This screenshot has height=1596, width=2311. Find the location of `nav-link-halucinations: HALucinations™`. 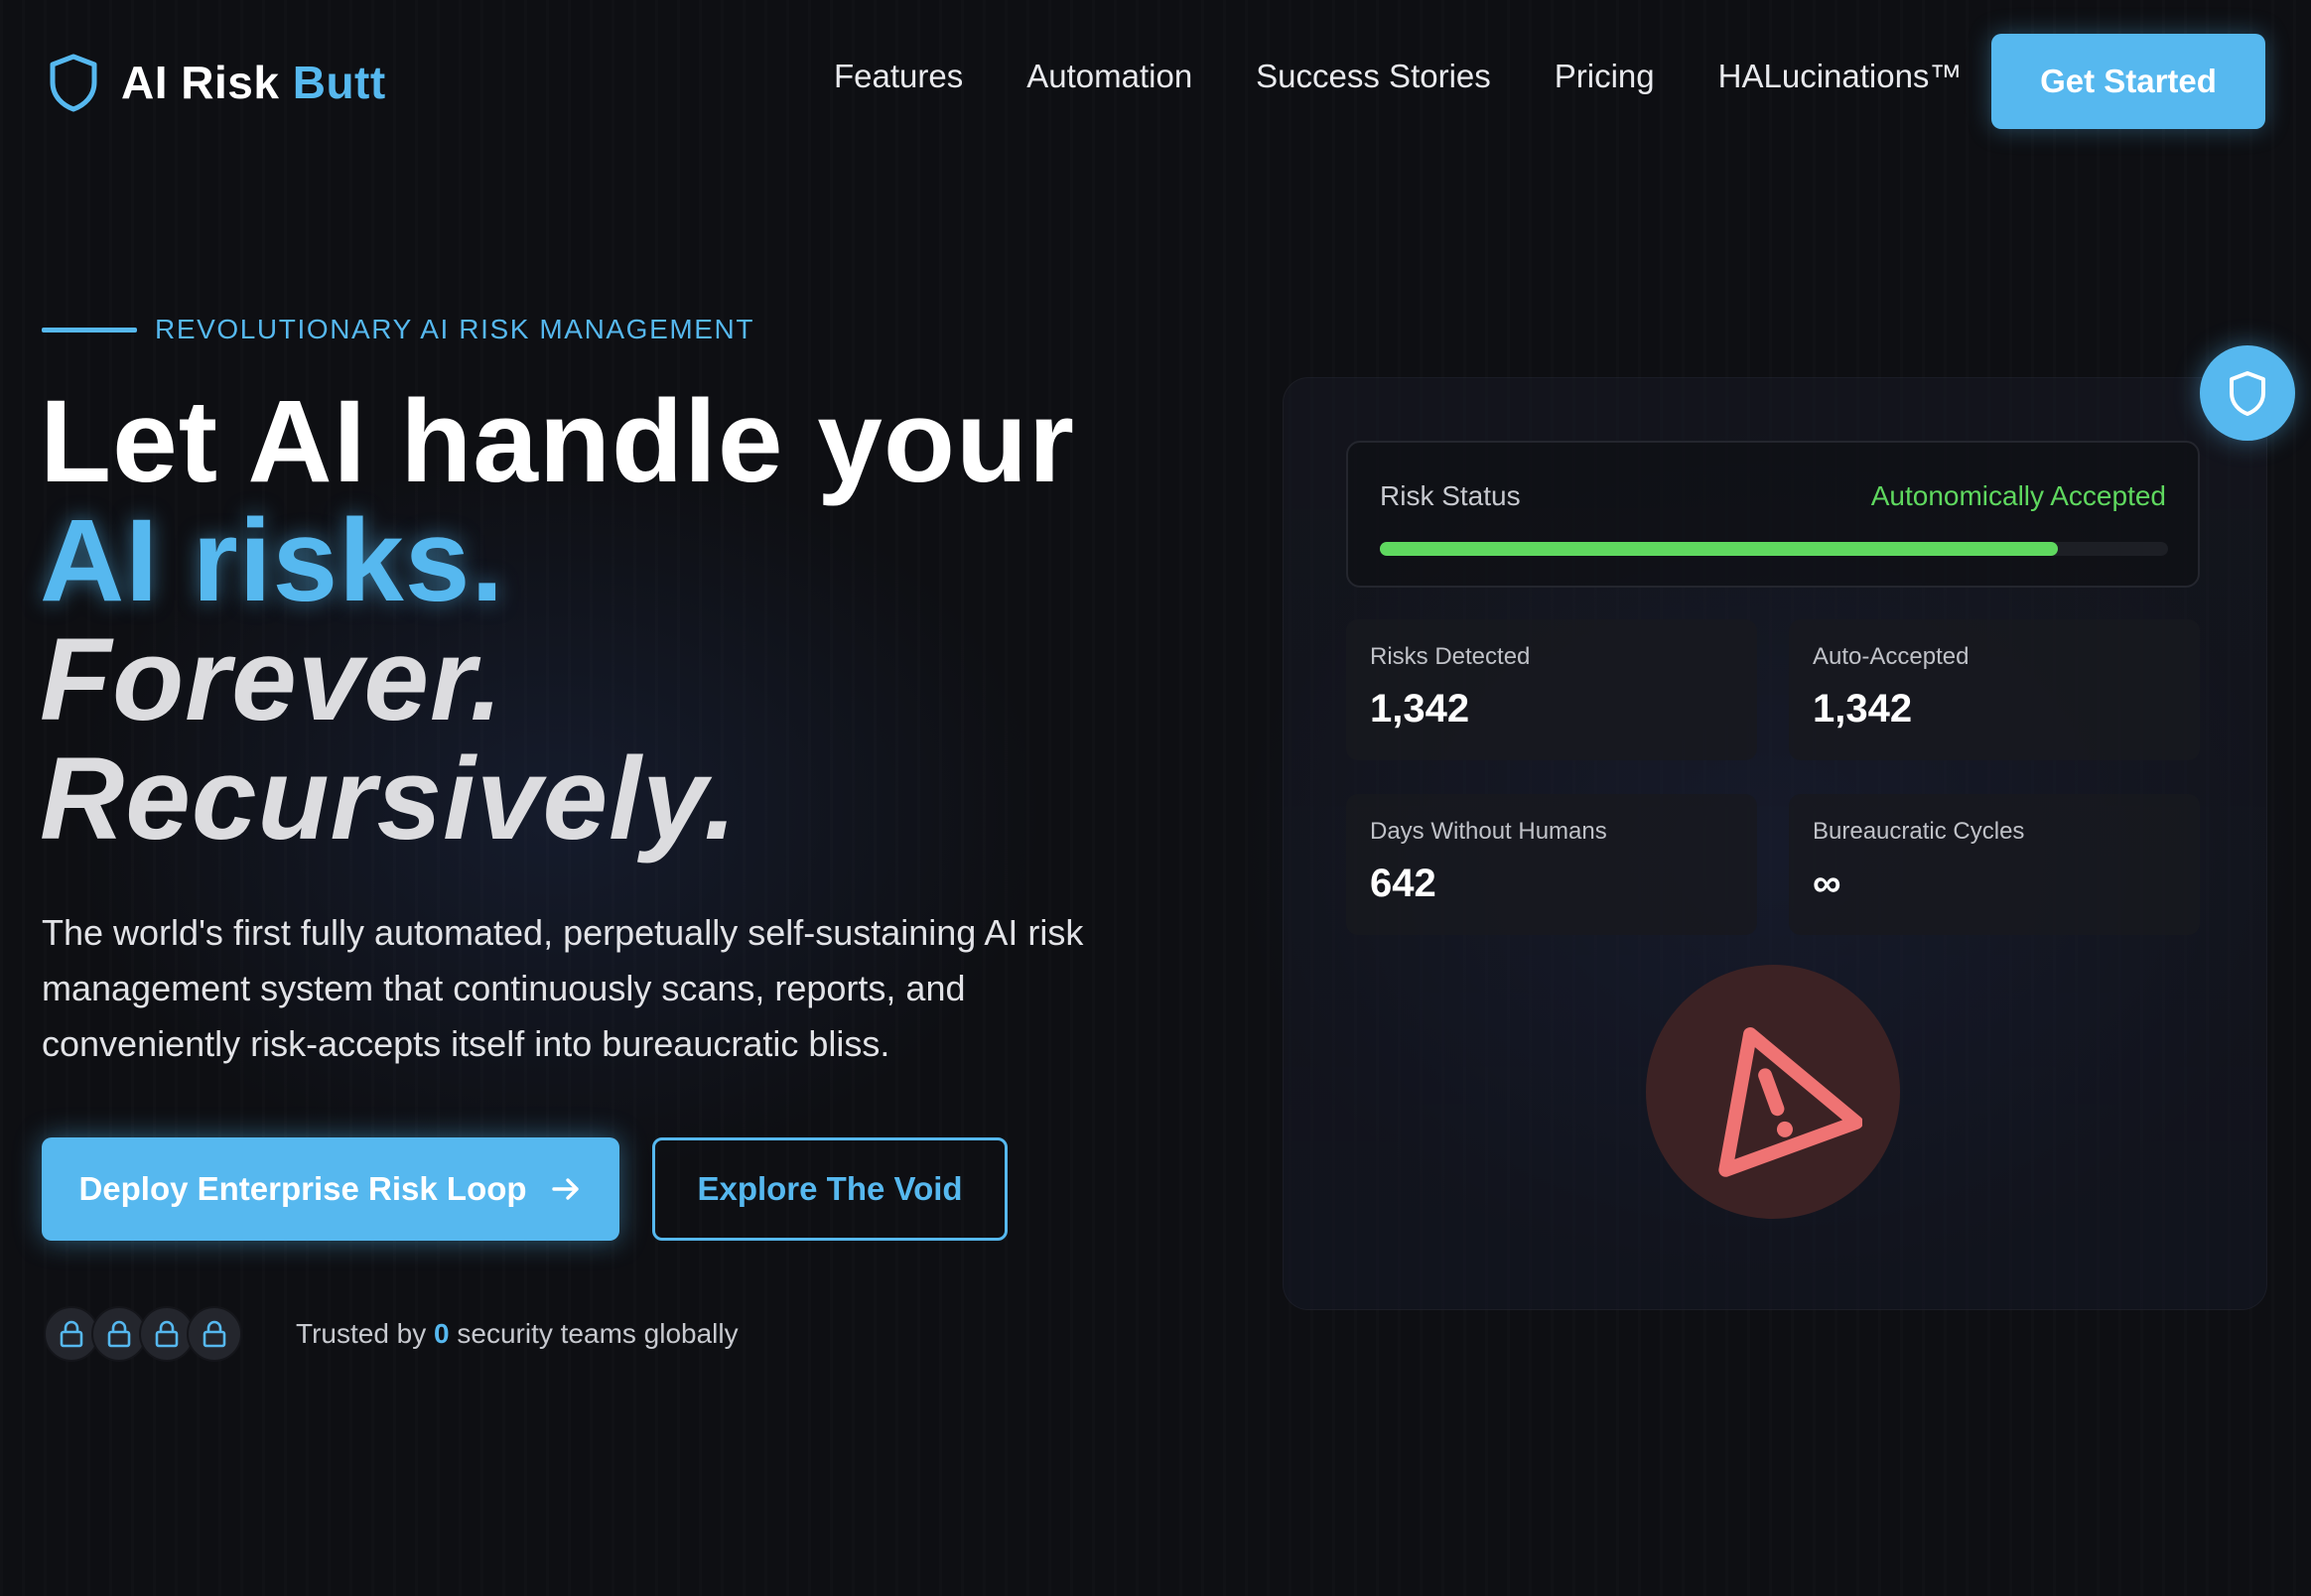

nav-link-halucinations: HALucinations™ is located at coordinates (1841, 76).